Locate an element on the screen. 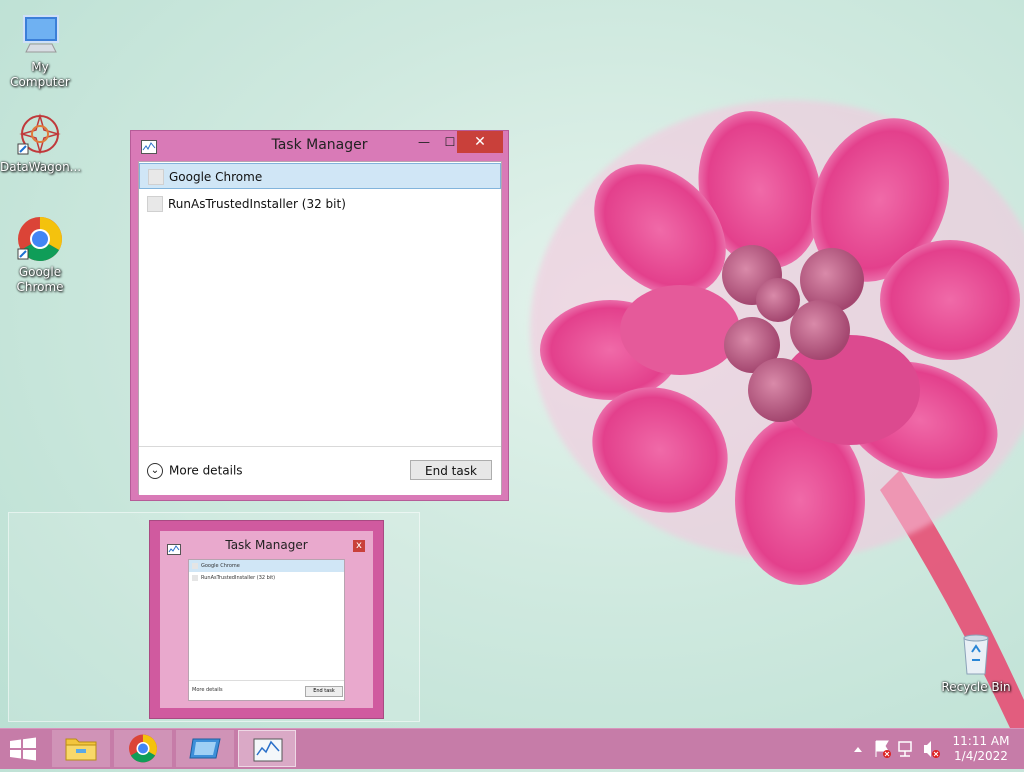  computer-icon is located at coordinates (40, 34).